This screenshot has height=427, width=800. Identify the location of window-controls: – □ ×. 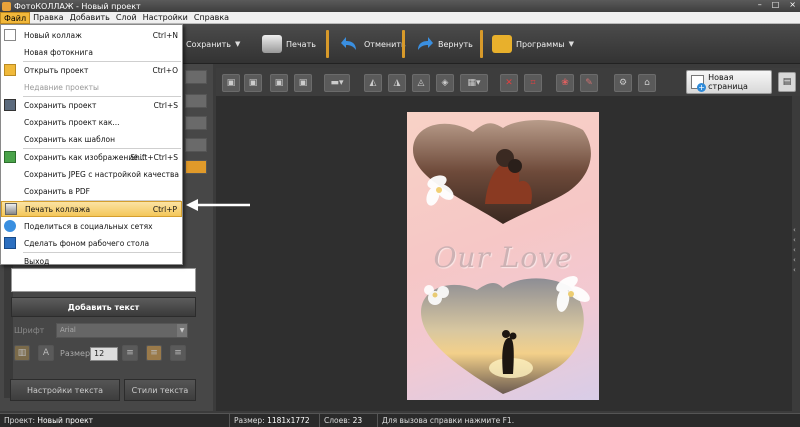
(777, 4).